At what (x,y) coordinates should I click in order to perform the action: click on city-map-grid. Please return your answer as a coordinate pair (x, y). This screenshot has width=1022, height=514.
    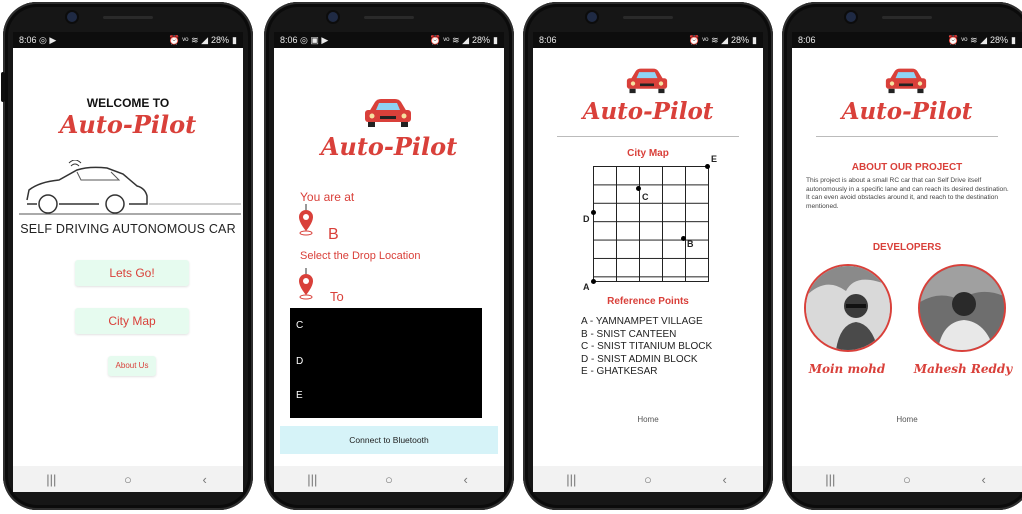
    Looking at the image, I should click on (651, 224).